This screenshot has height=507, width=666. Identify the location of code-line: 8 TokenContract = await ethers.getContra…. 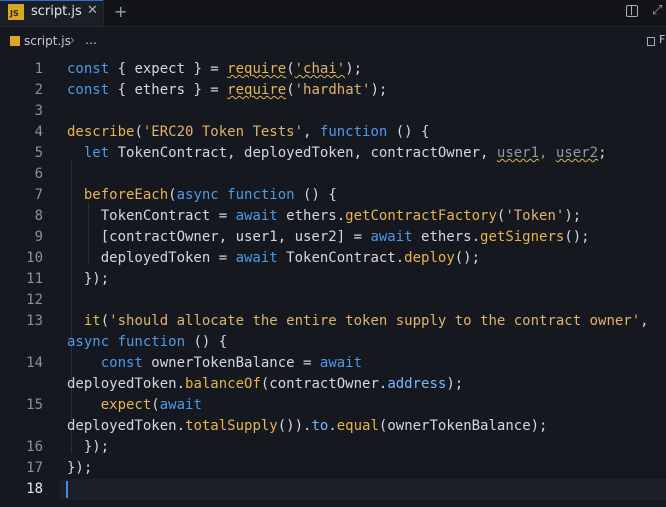
(333, 216).